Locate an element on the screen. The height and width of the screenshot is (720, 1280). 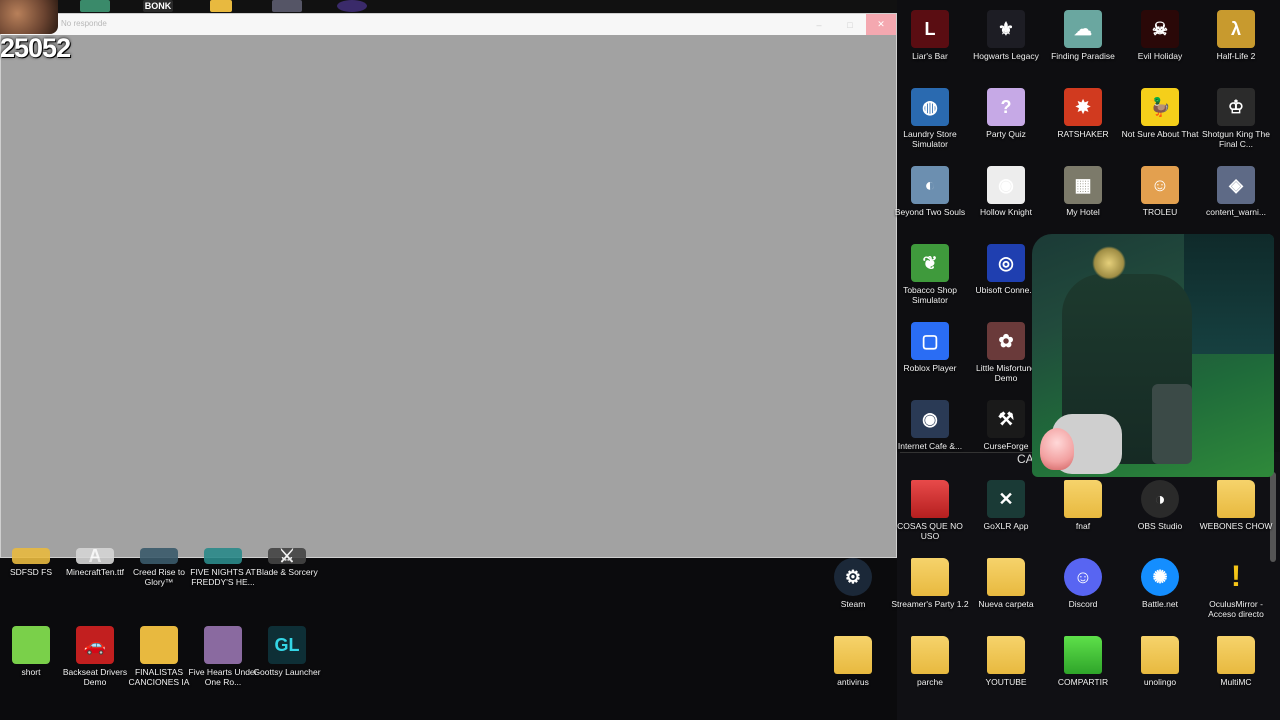
five-hearts-icon is located at coordinates (223, 645).